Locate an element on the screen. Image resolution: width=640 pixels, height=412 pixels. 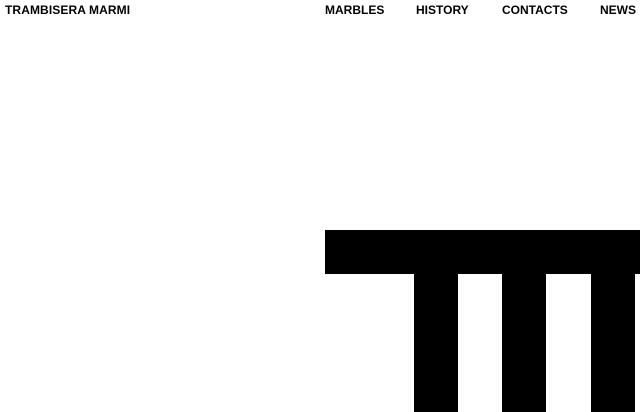
logo-top-bar is located at coordinates (482, 252).